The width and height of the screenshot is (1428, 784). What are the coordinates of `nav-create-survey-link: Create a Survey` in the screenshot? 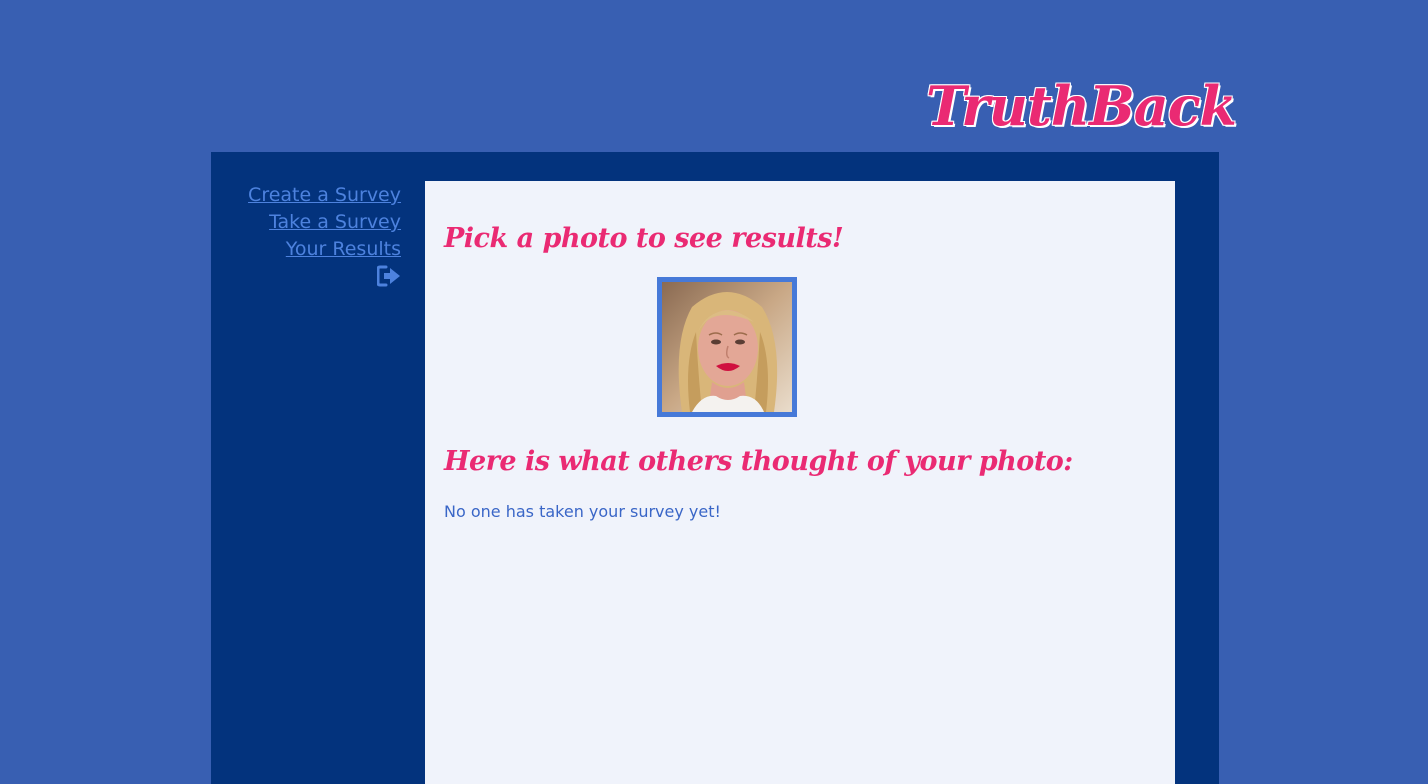 It's located at (306, 195).